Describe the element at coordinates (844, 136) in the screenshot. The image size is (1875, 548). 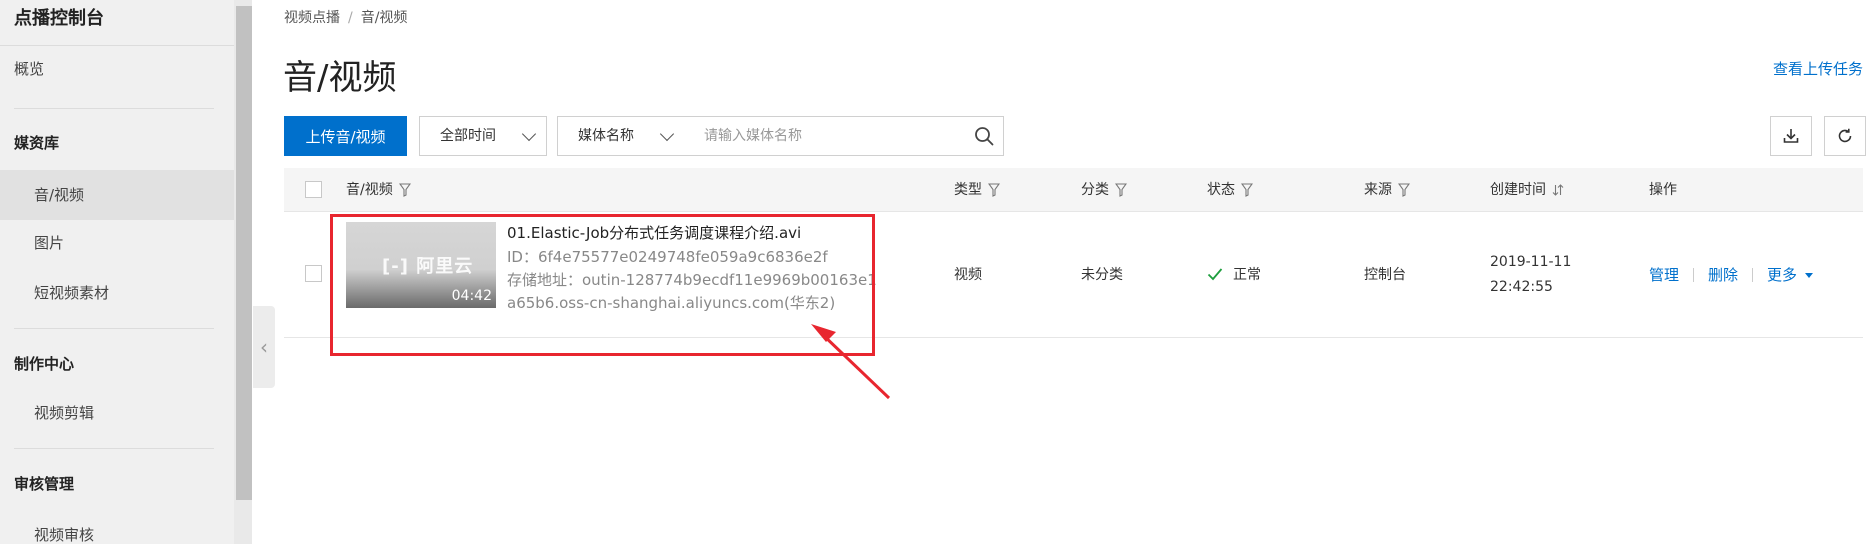
I see `media-name-search-input` at that location.